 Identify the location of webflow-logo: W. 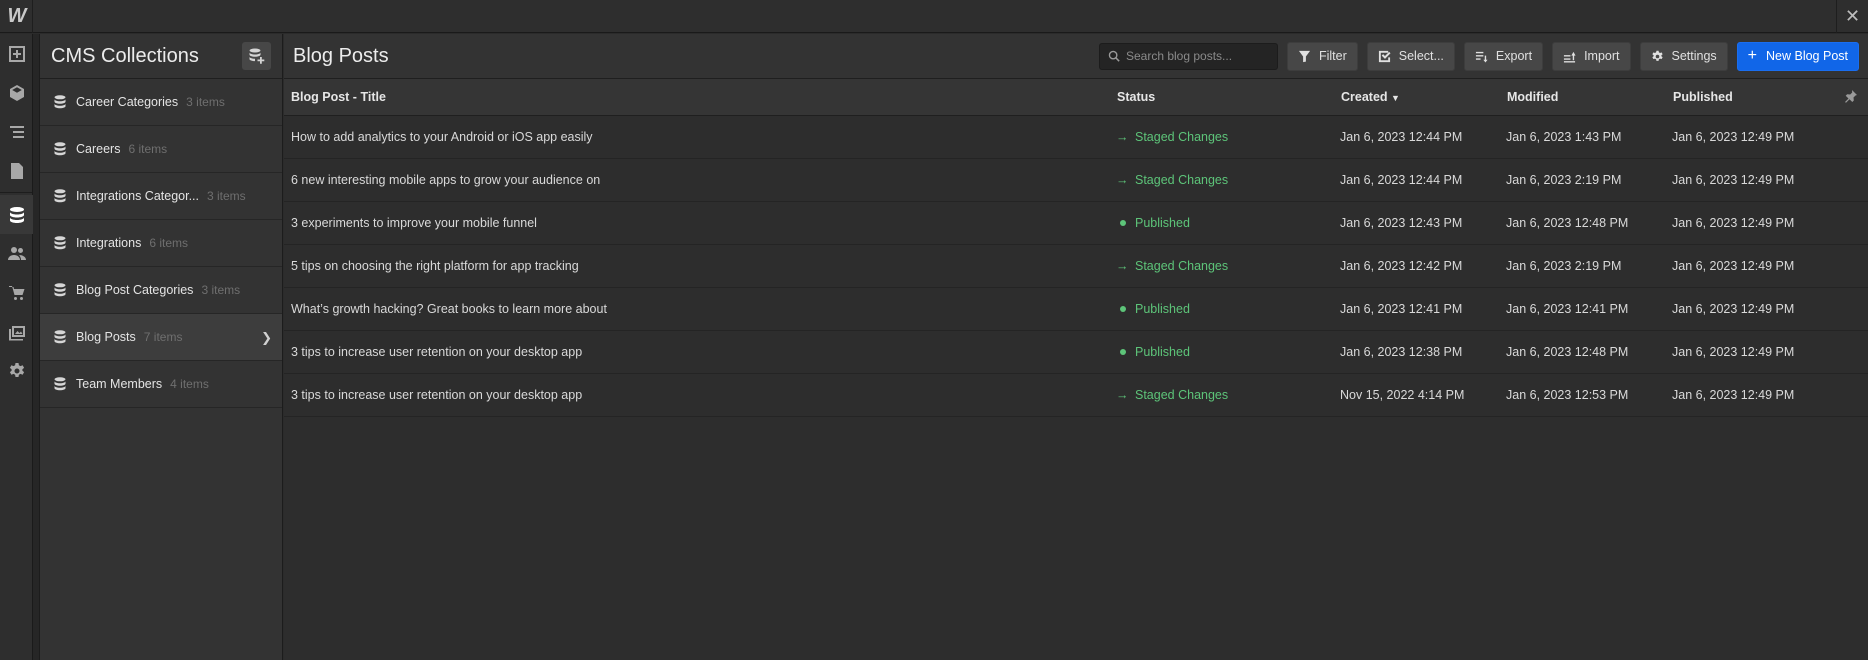
(16, 16).